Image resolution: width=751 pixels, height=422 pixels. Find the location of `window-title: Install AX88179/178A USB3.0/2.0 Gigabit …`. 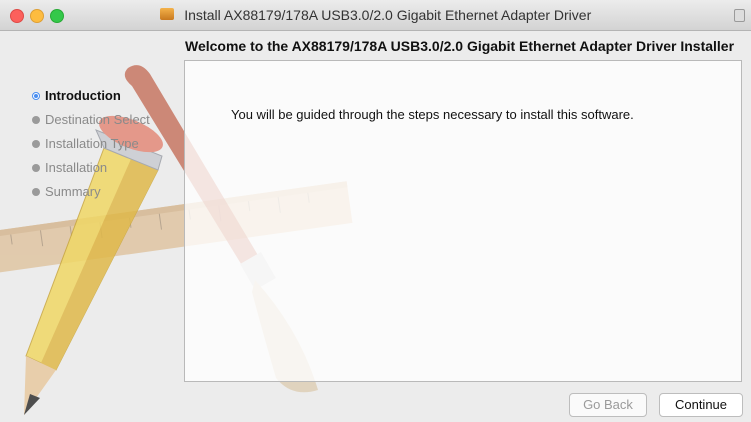

window-title: Install AX88179/178A USB3.0/2.0 Gigabit … is located at coordinates (388, 15).